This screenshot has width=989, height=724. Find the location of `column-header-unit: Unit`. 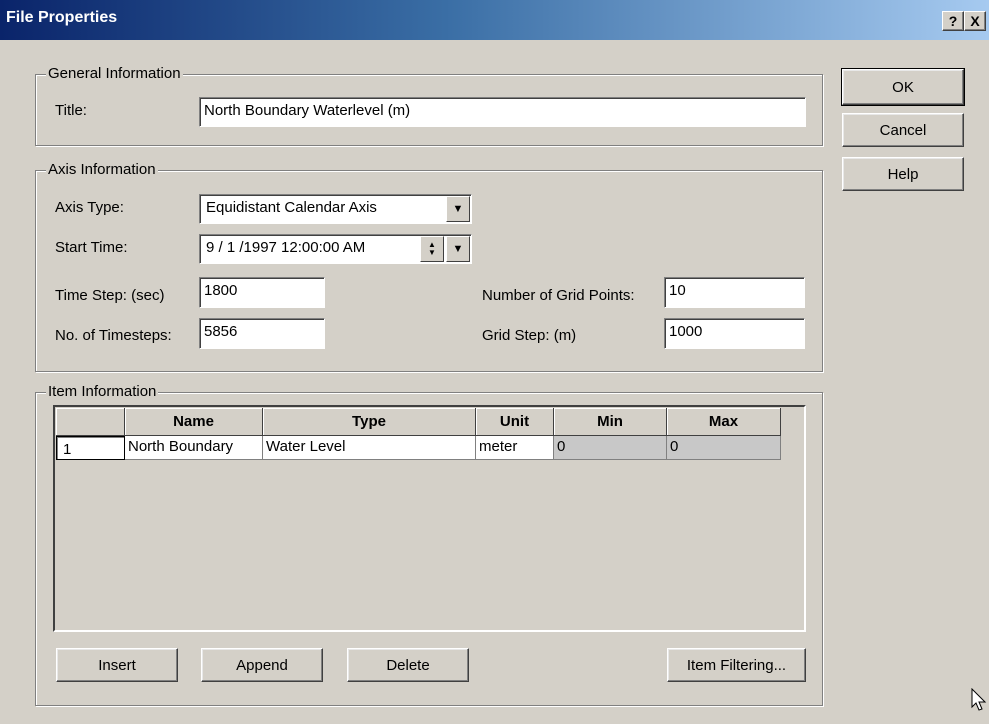

column-header-unit: Unit is located at coordinates (515, 422).